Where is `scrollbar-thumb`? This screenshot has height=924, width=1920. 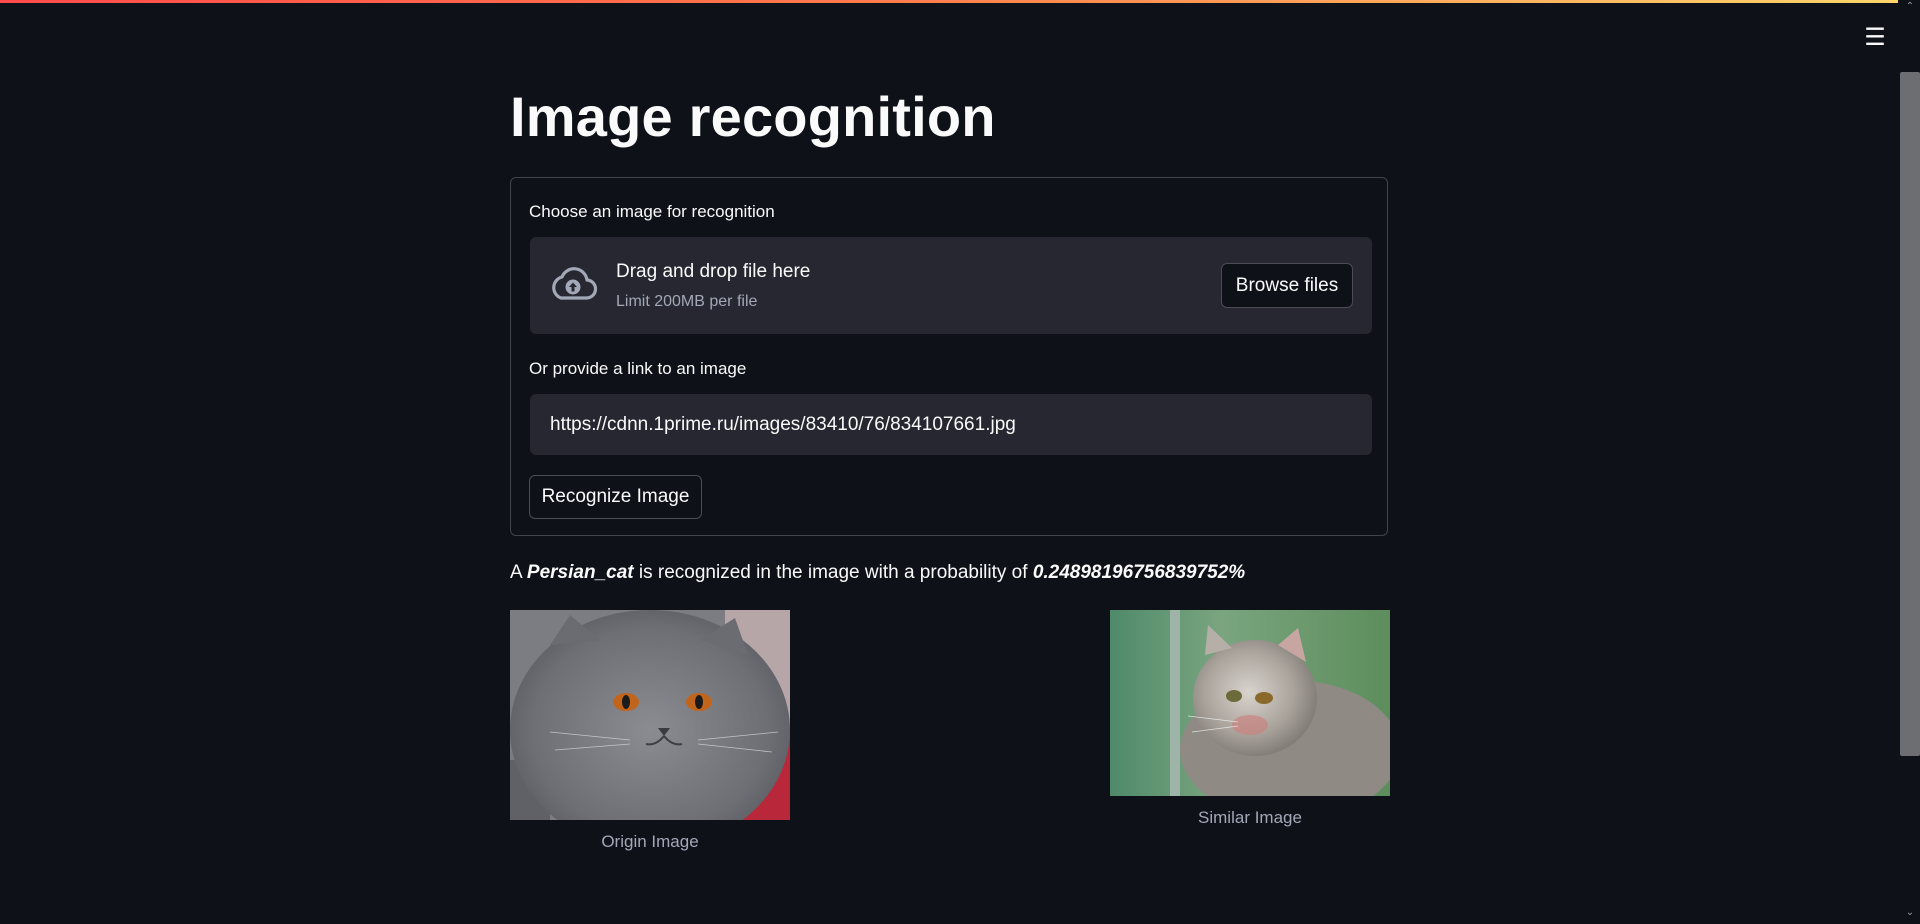
scrollbar-thumb is located at coordinates (1910, 414).